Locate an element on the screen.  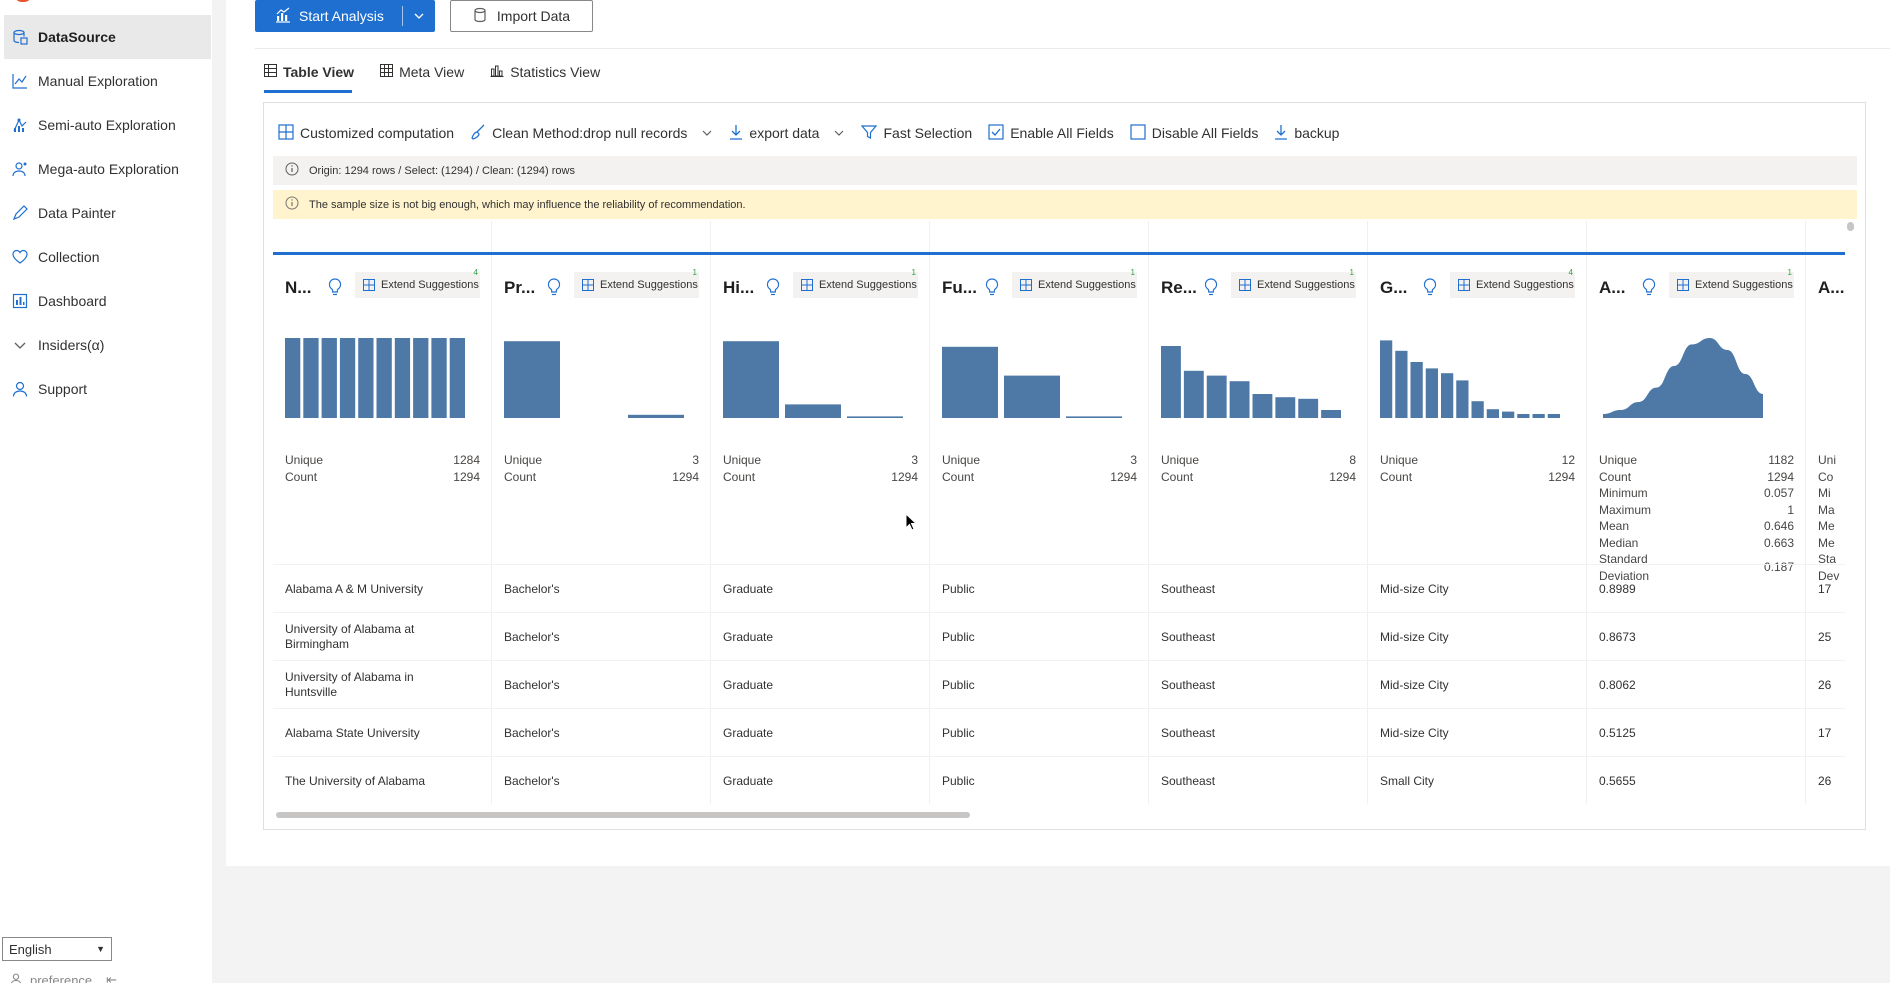
horizontal-scrollbar is located at coordinates (1059, 814).